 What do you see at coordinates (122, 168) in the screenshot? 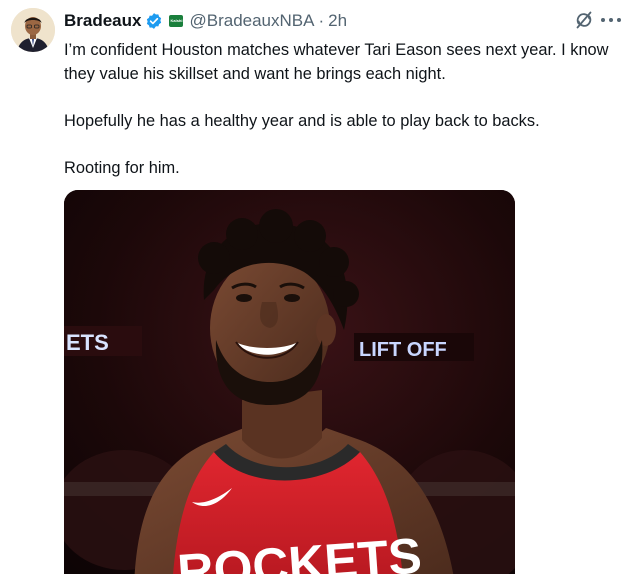
I see `tweet-paragraph: Rooting for him.` at bounding box center [122, 168].